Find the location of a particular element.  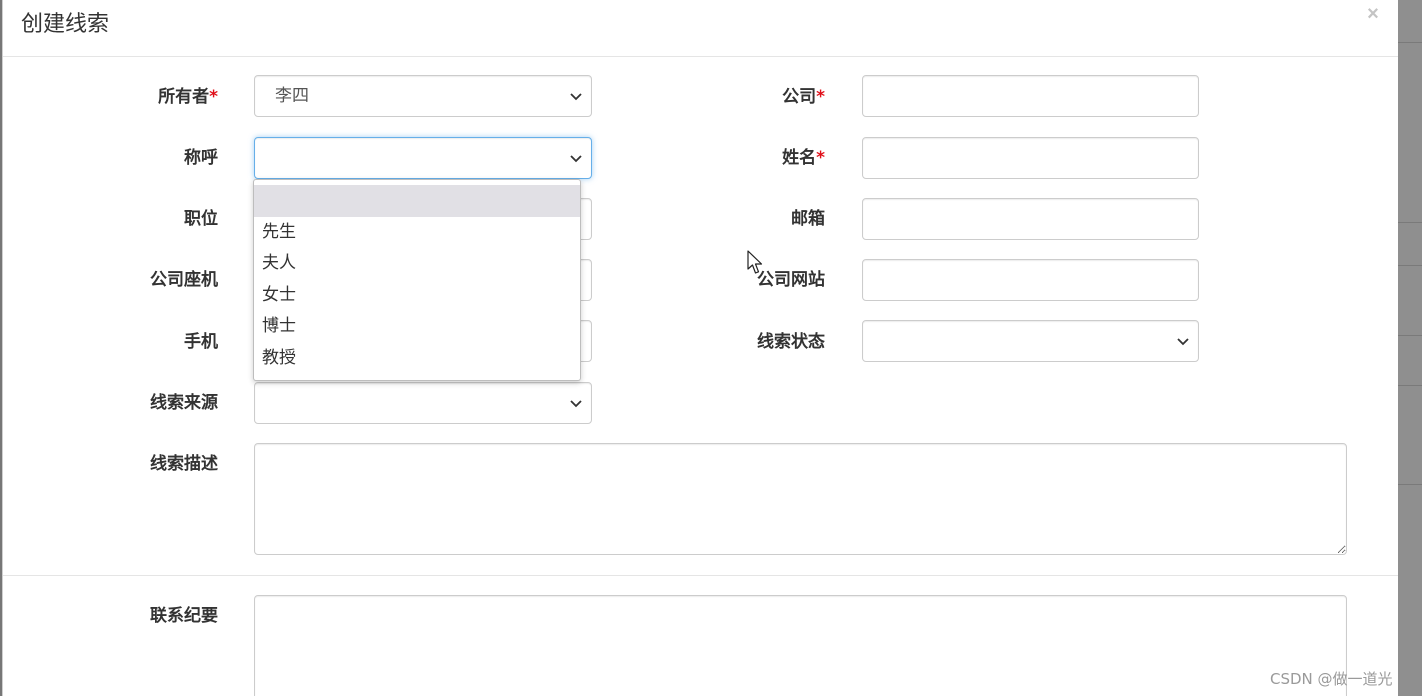

lead-source-label: 线索来源 is located at coordinates (184, 403).